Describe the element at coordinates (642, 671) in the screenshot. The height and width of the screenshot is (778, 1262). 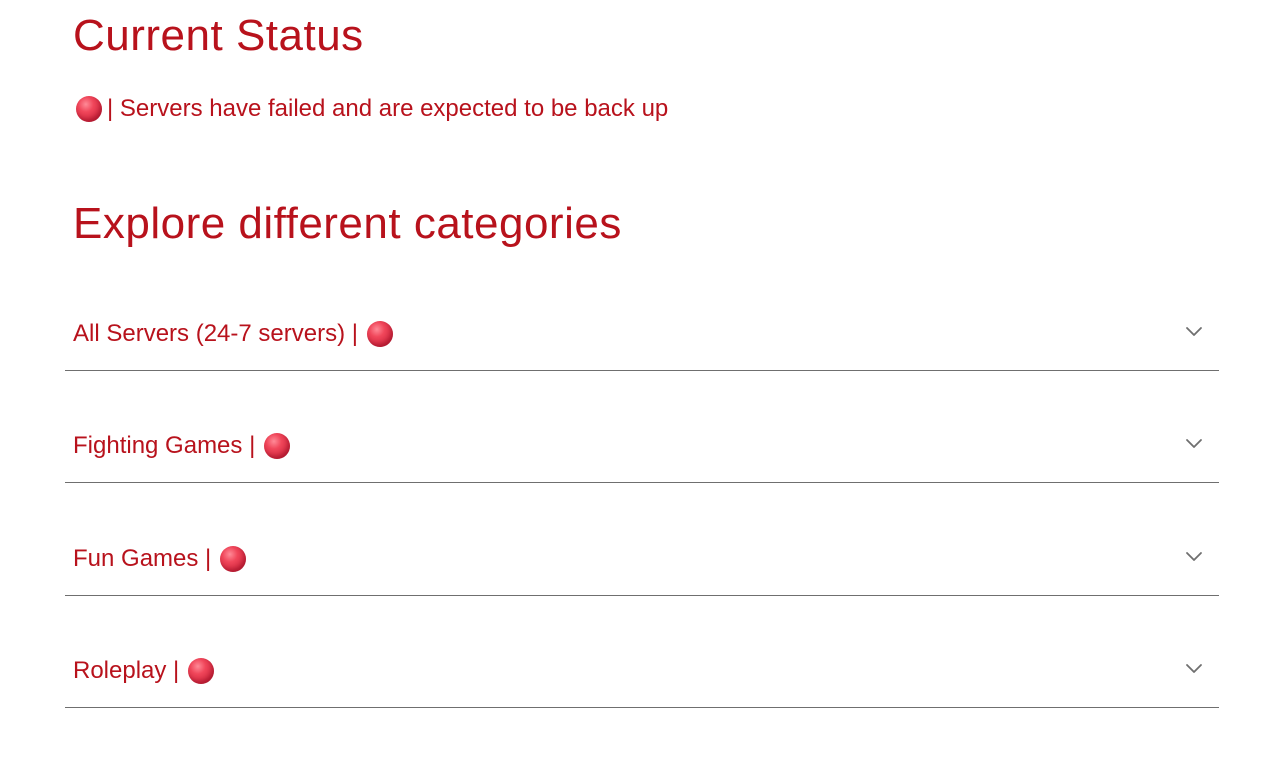
I see `category-roleplay: Roleplay |` at that location.